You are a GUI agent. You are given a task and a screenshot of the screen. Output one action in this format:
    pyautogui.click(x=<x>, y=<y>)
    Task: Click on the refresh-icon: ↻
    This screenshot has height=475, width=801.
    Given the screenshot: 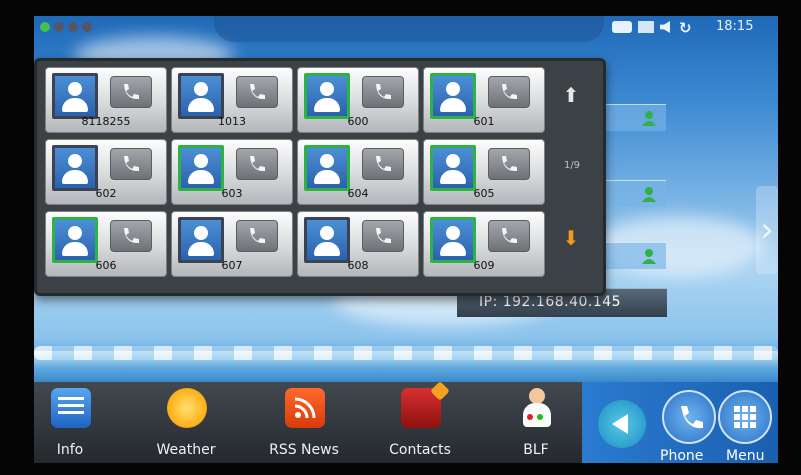 What is the action you would take?
    pyautogui.click(x=685, y=28)
    